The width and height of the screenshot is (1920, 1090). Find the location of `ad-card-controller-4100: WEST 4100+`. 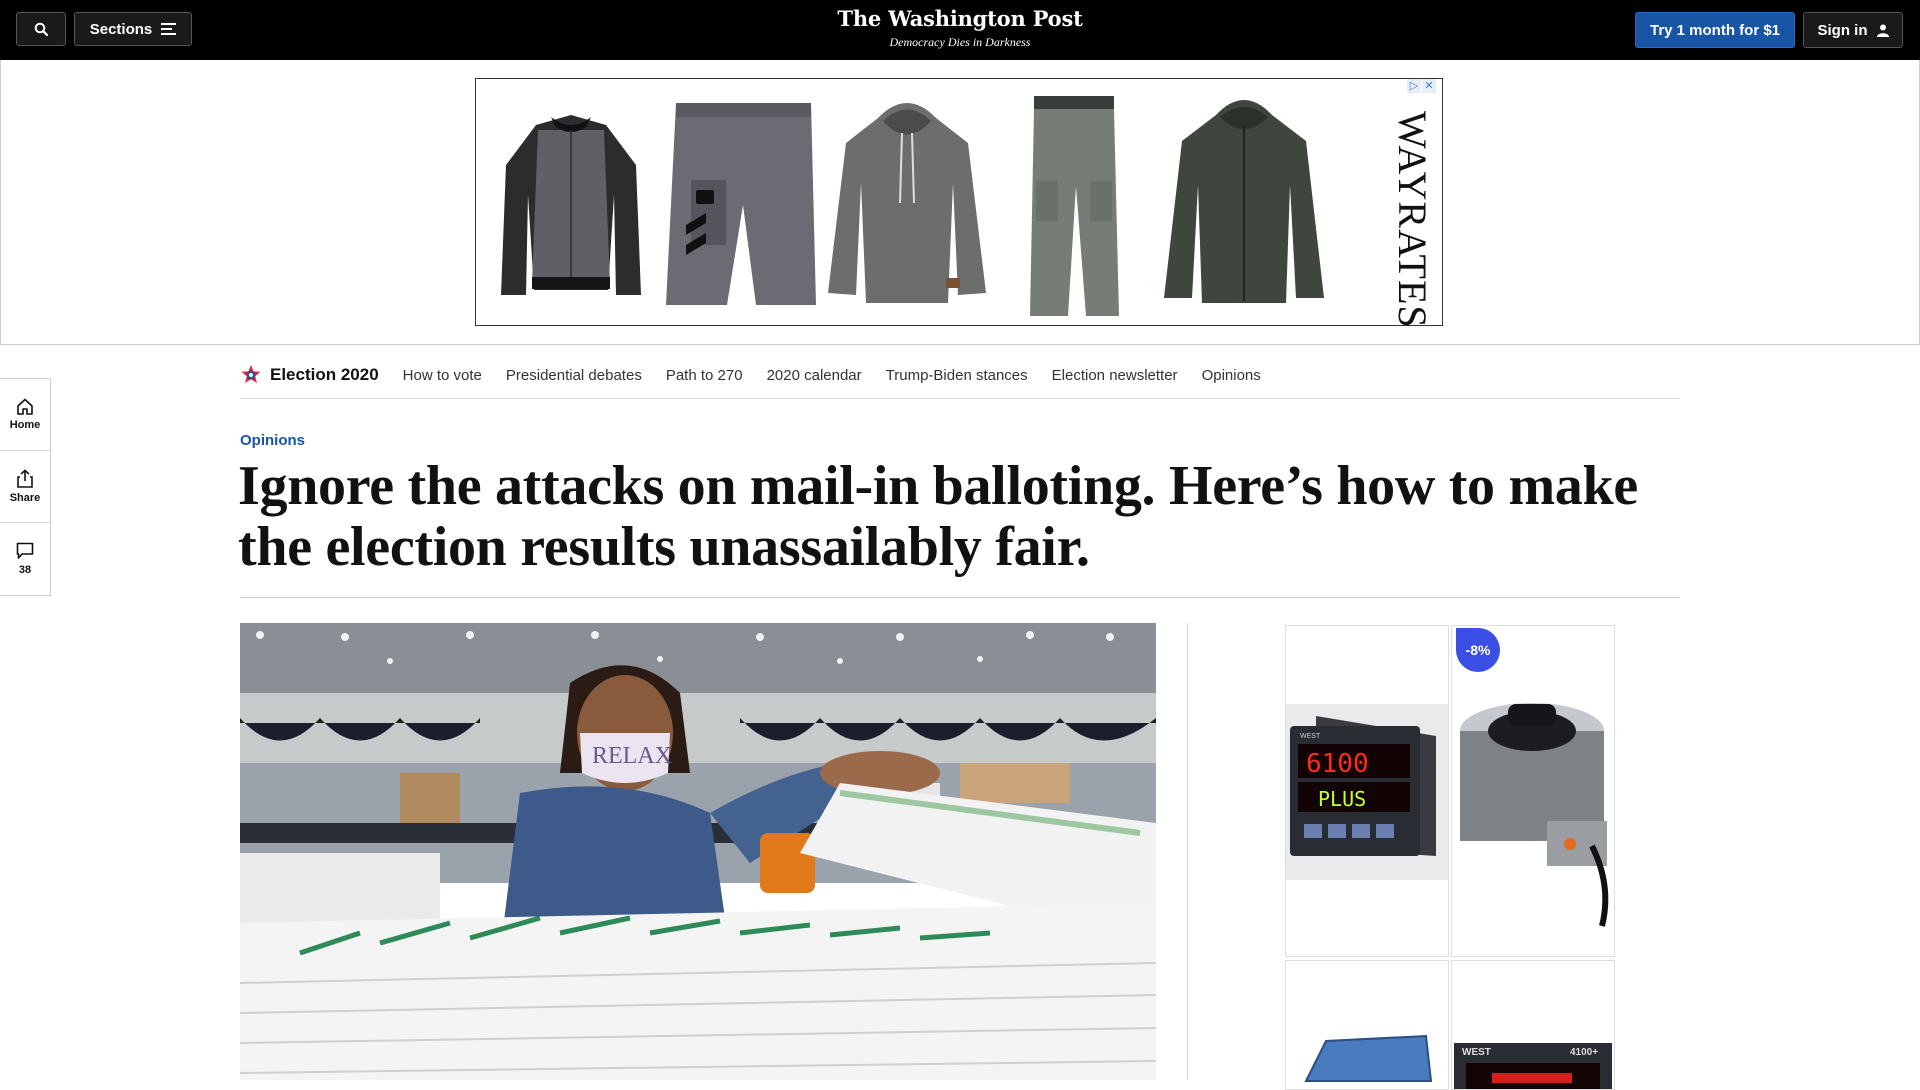

ad-card-controller-4100: WEST 4100+ is located at coordinates (1533, 1025).